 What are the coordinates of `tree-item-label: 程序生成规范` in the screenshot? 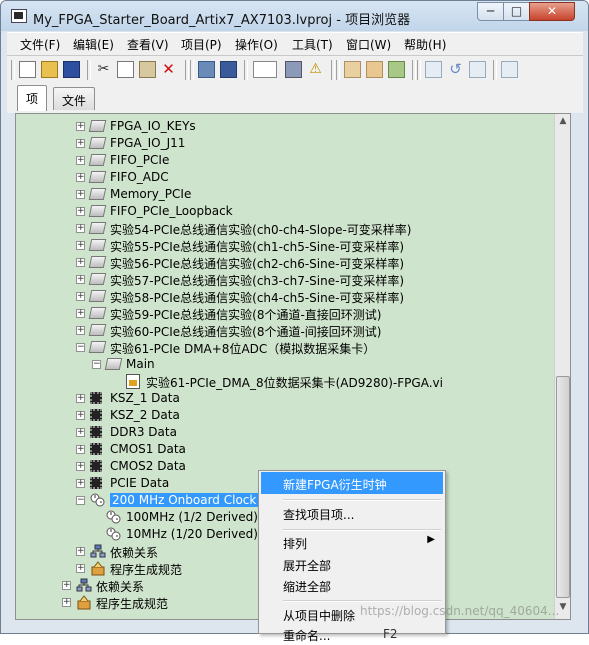 It's located at (146, 570).